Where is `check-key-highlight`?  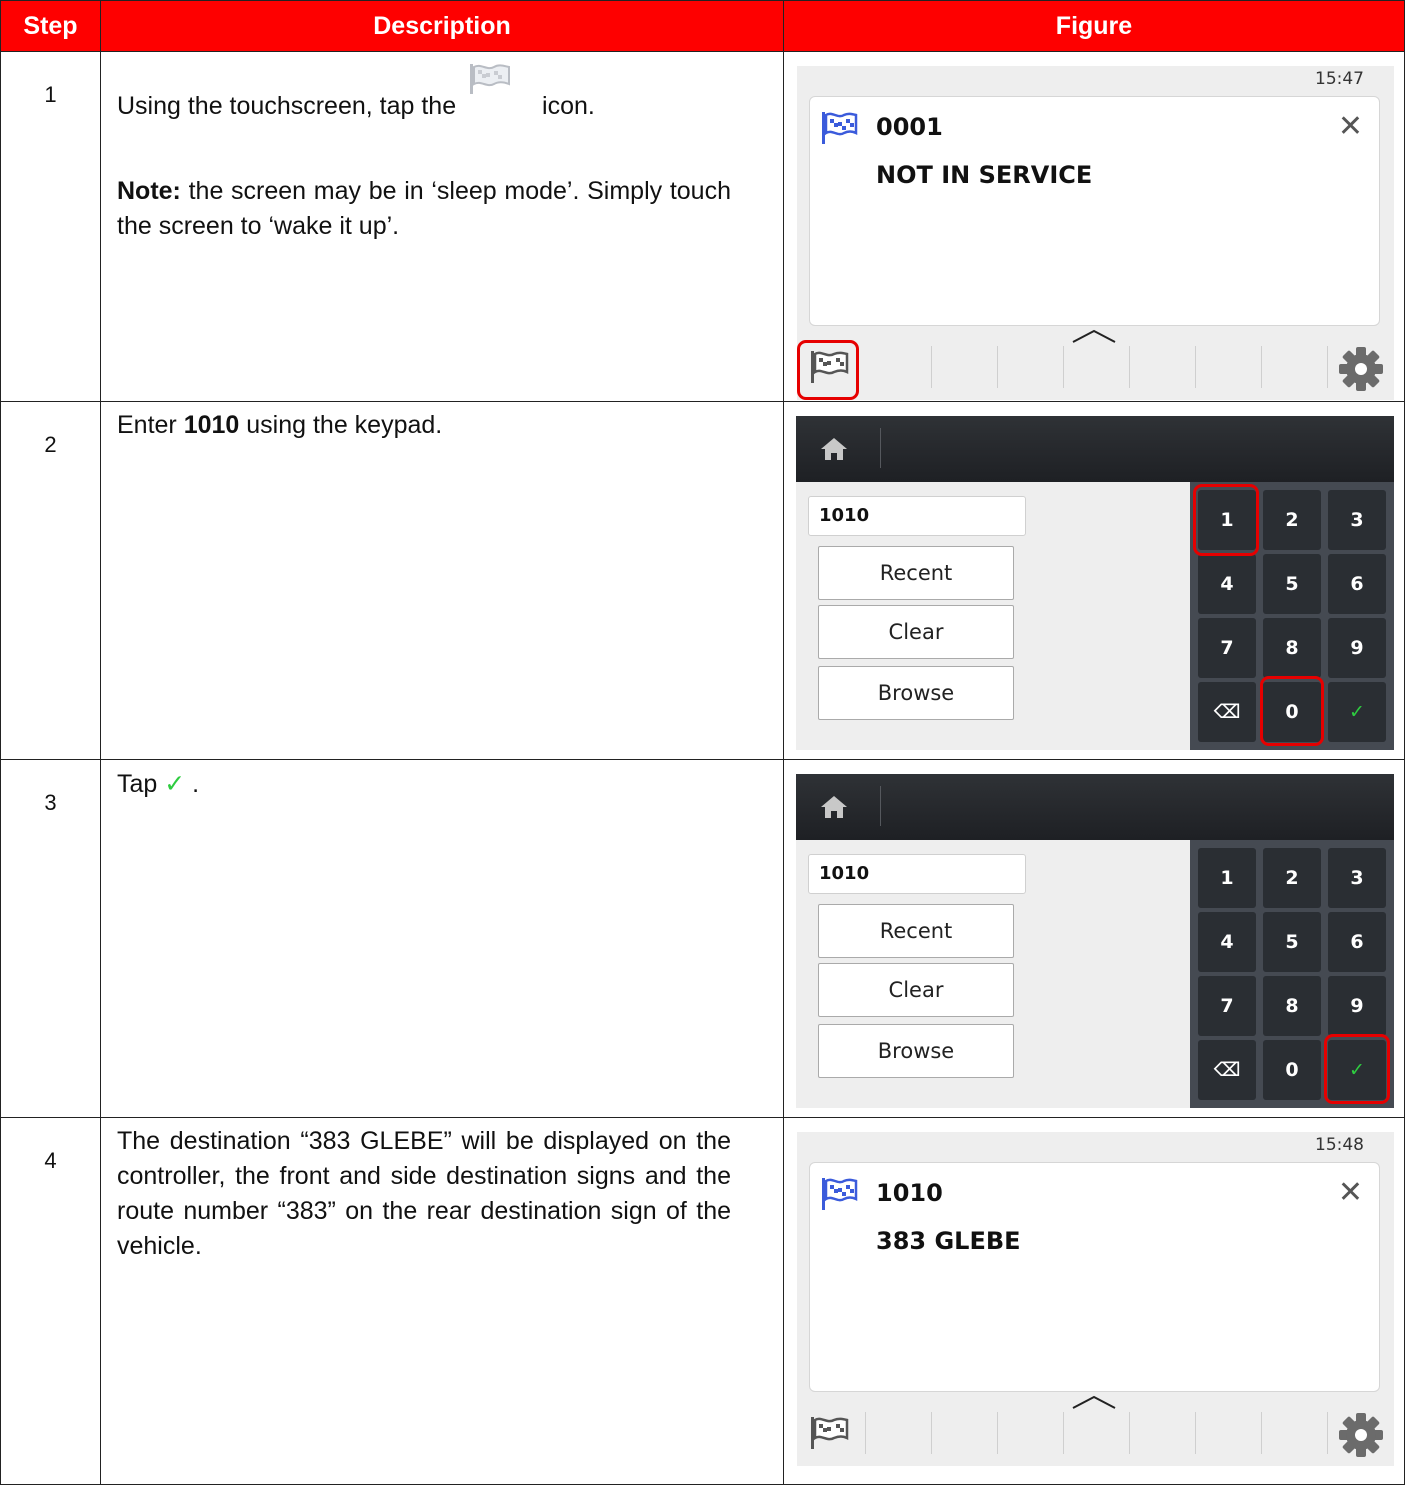 check-key-highlight is located at coordinates (1357, 1069).